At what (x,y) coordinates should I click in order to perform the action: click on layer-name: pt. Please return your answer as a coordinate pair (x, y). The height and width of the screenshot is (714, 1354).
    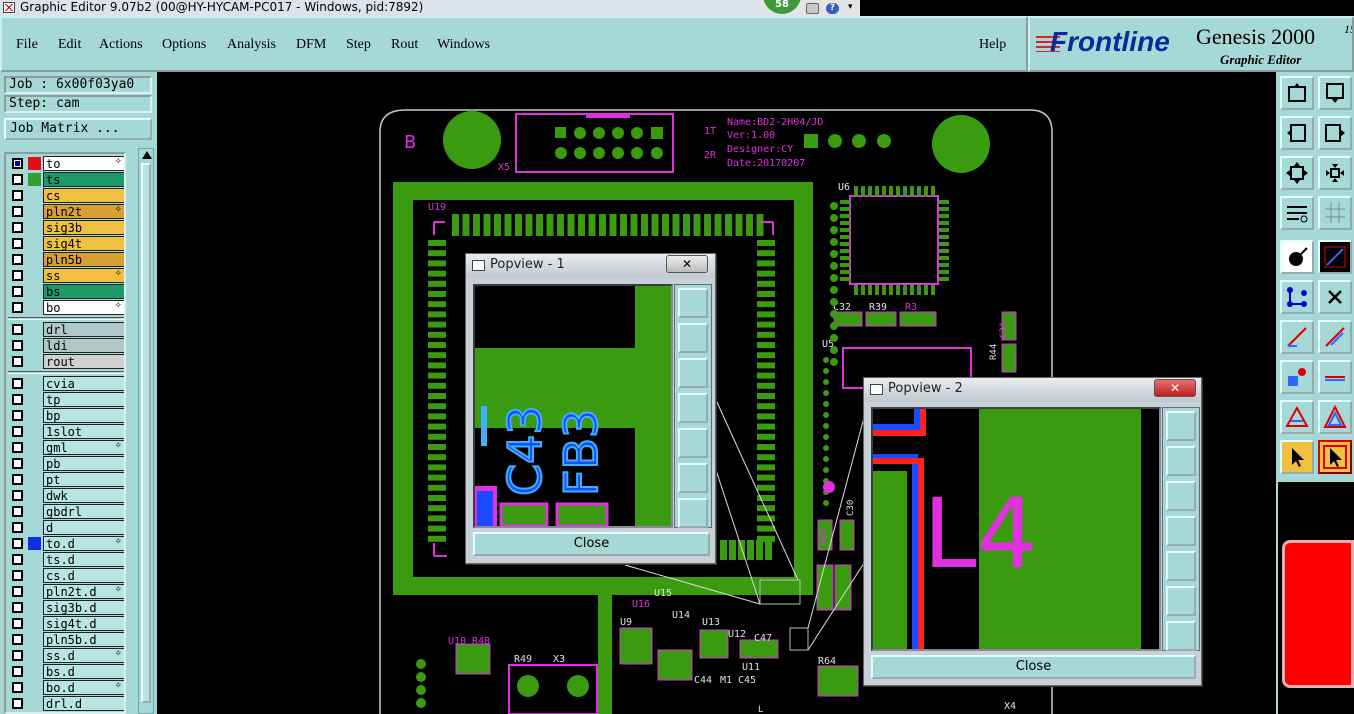
    Looking at the image, I should click on (83, 479).